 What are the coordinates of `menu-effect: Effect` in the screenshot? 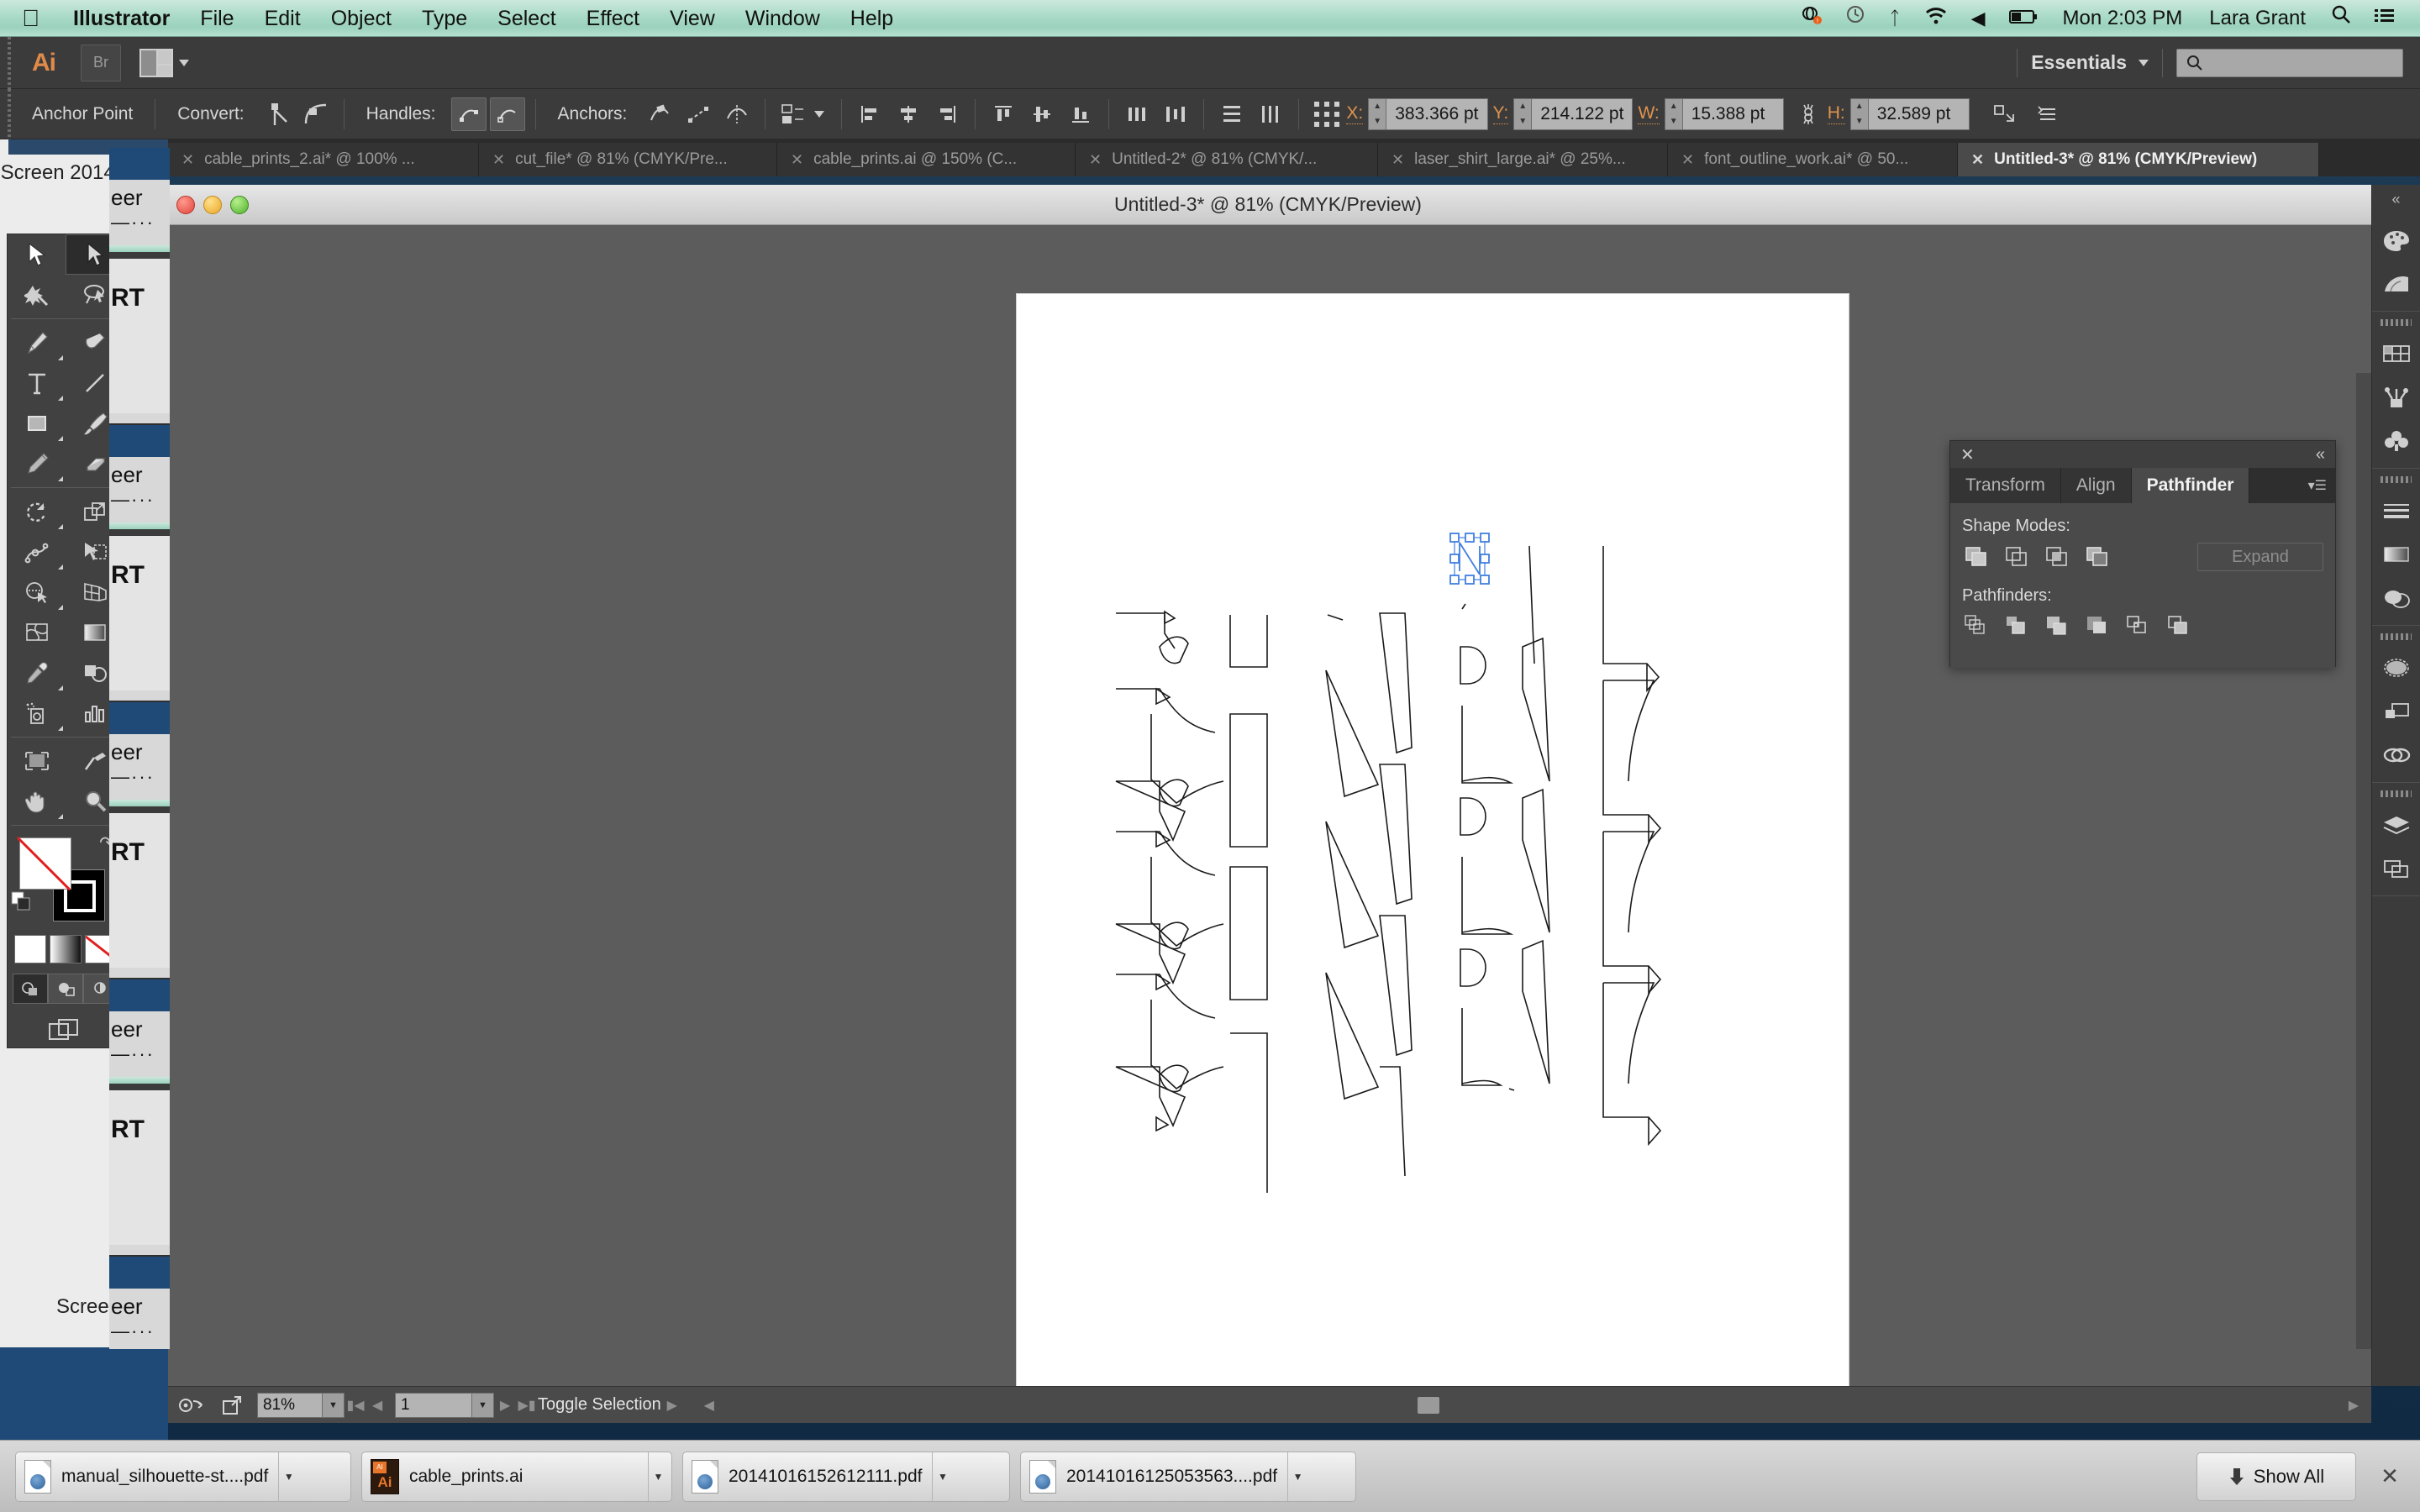 It's located at (613, 18).